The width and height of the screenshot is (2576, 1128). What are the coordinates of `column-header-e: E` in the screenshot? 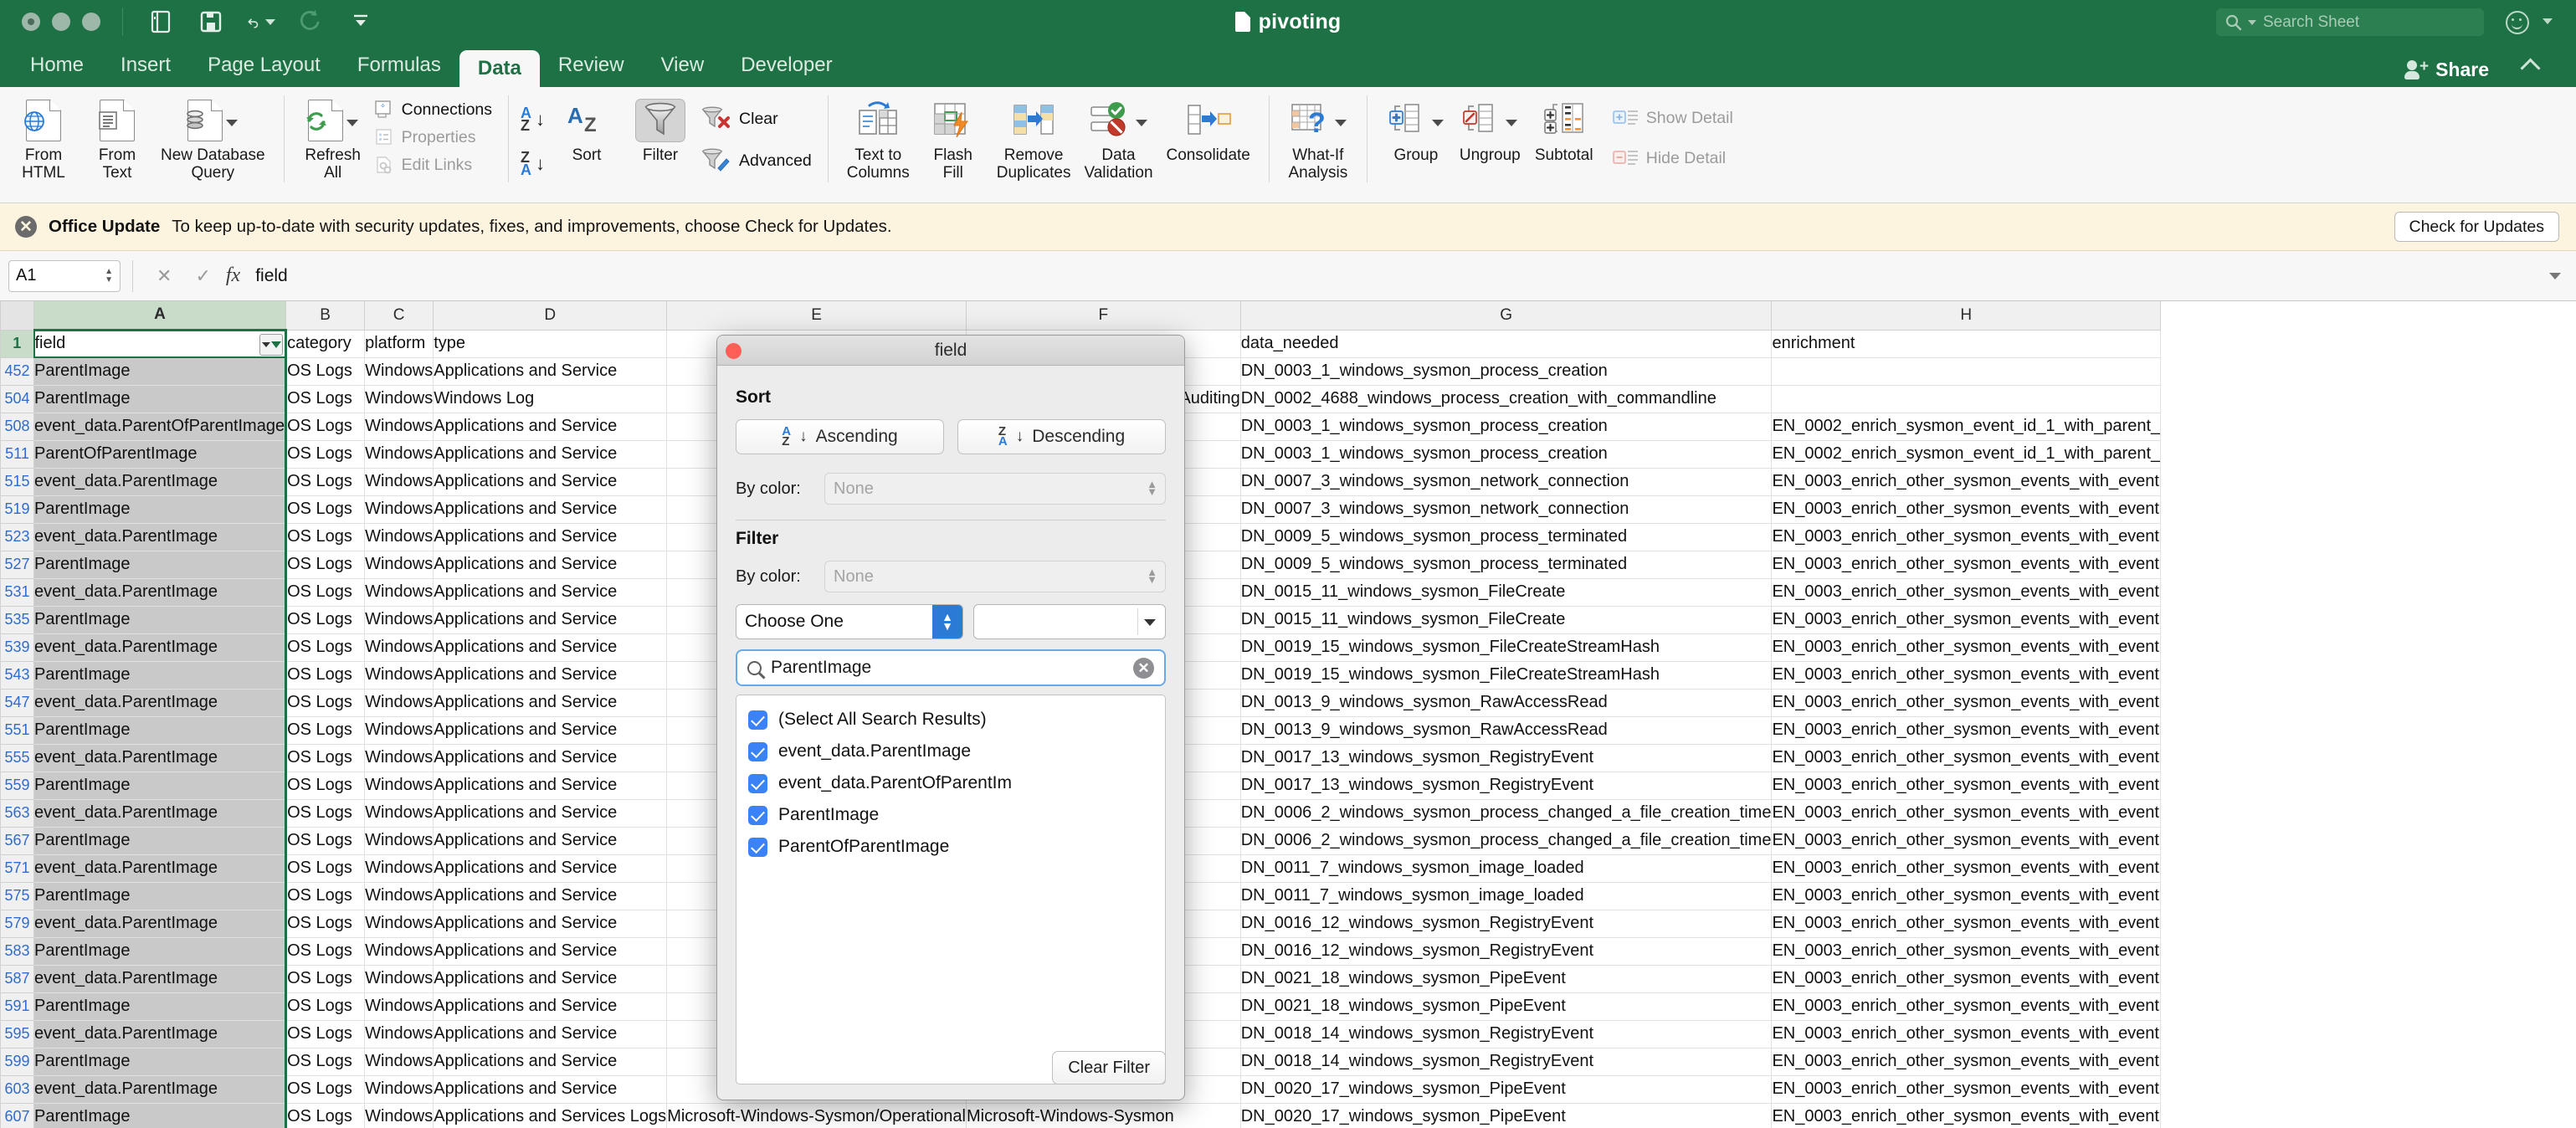 It's located at (816, 316).